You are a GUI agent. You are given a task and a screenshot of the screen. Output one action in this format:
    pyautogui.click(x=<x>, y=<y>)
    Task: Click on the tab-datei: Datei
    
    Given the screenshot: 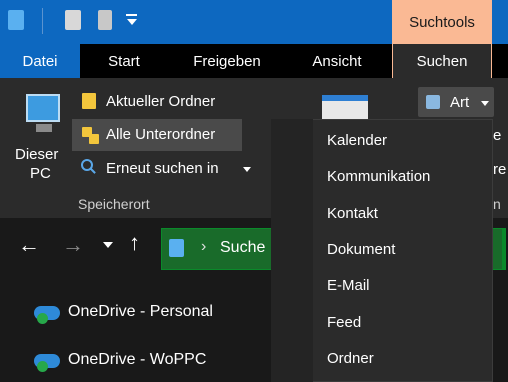 What is the action you would take?
    pyautogui.click(x=40, y=61)
    